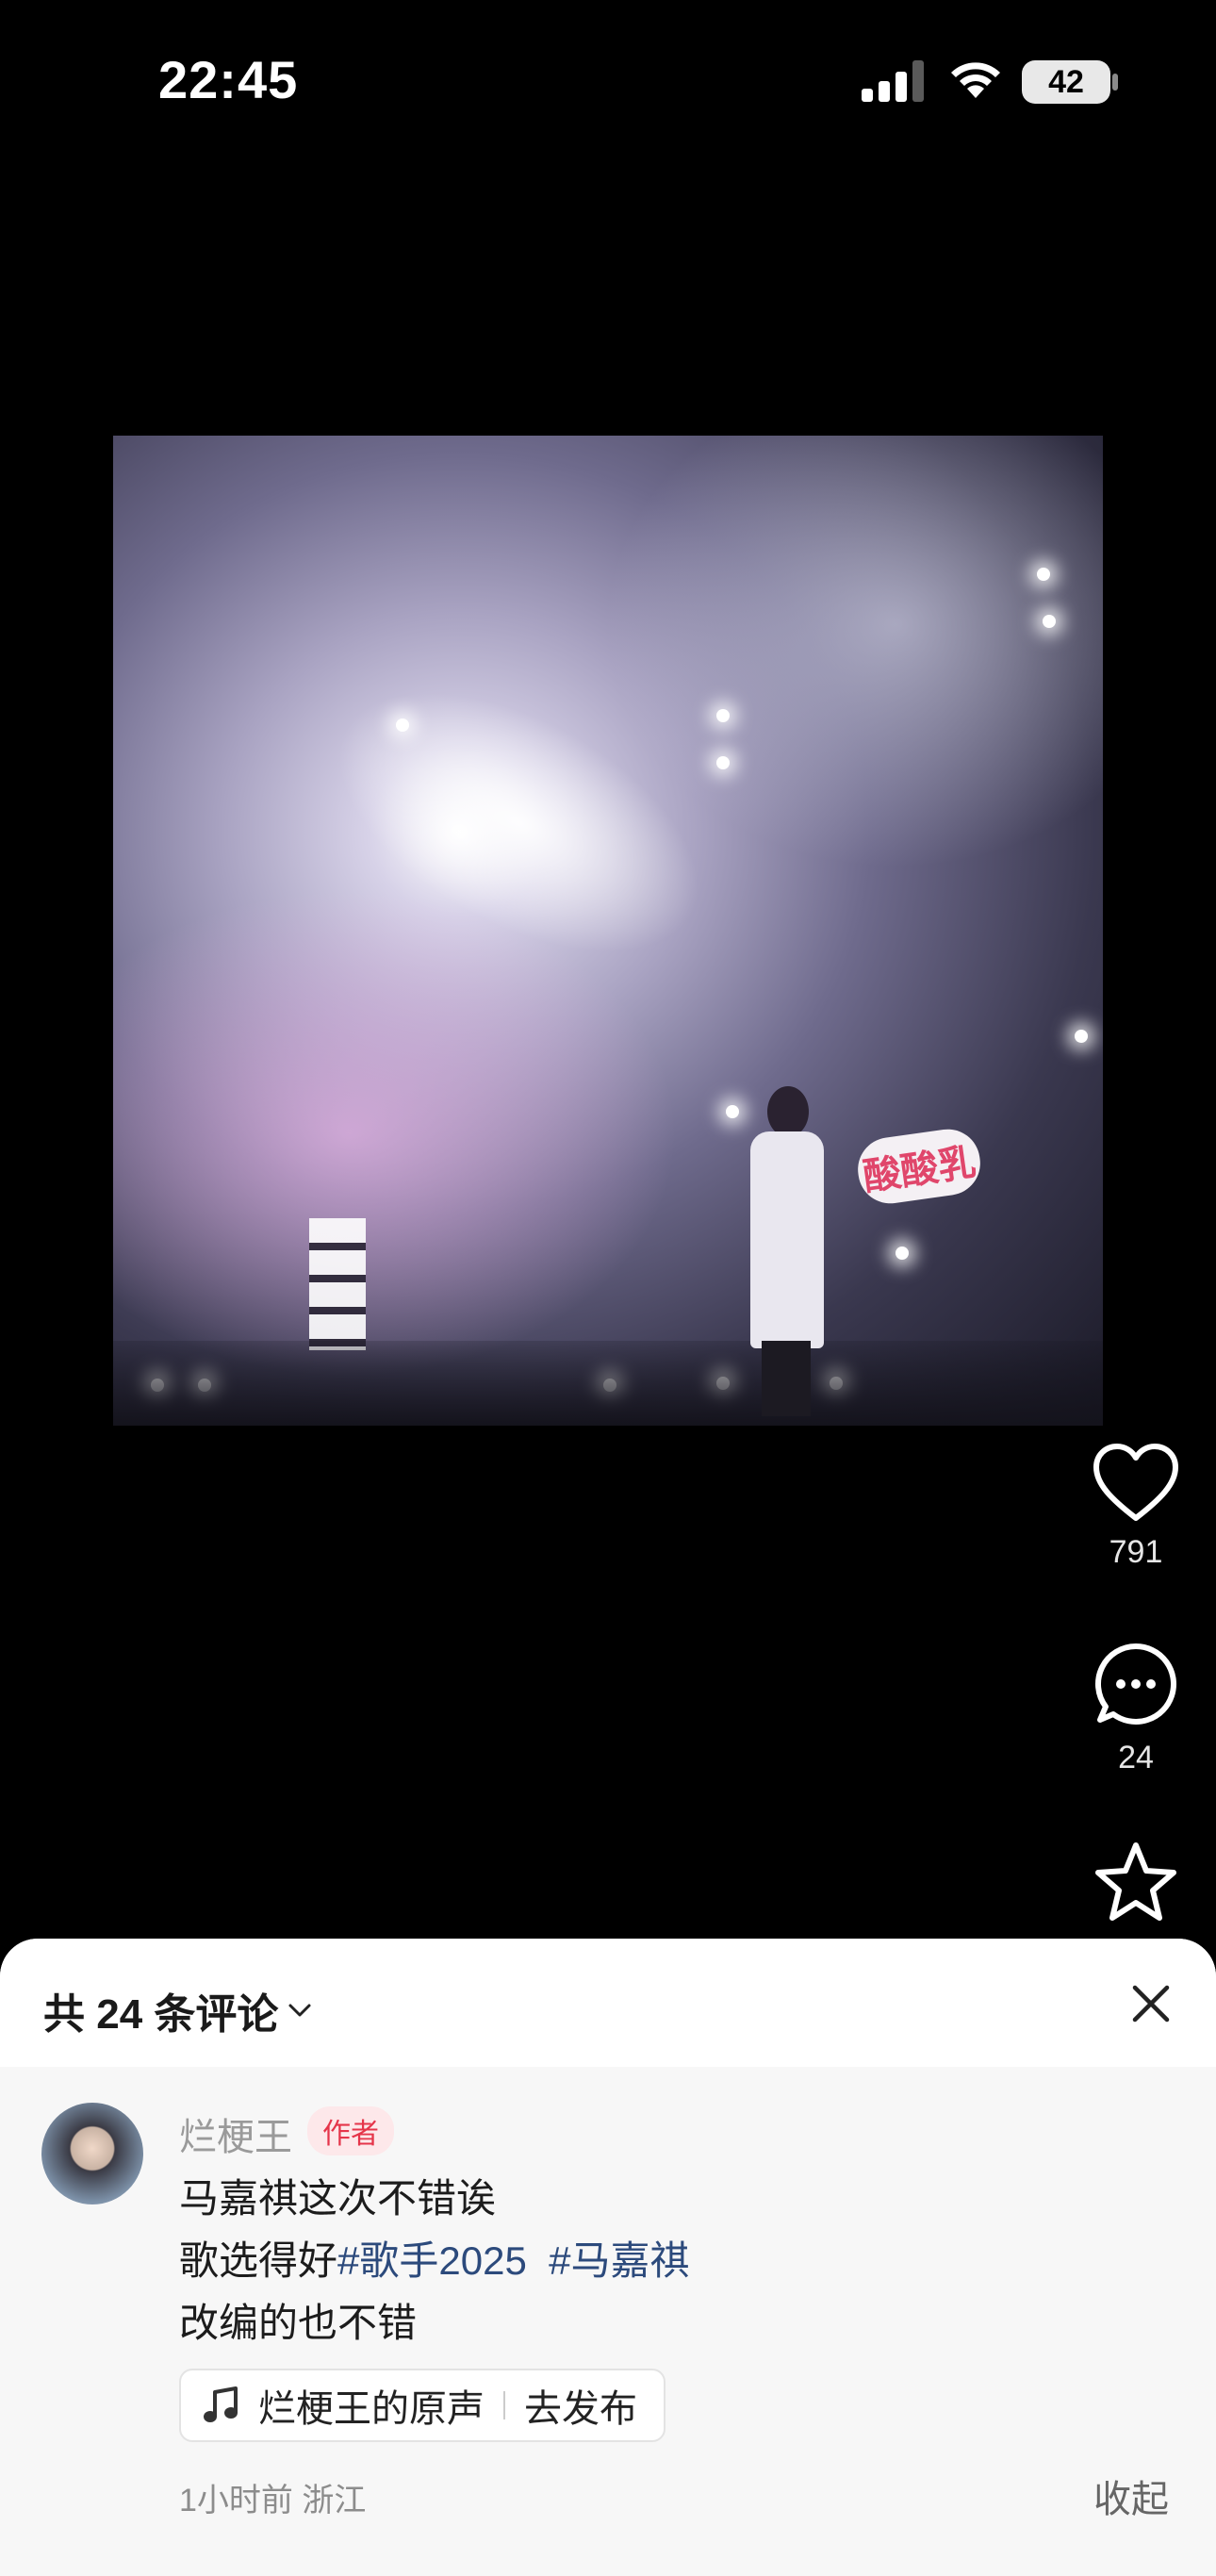 This screenshot has height=2576, width=1216. I want to click on singer-figure, so click(785, 1251).